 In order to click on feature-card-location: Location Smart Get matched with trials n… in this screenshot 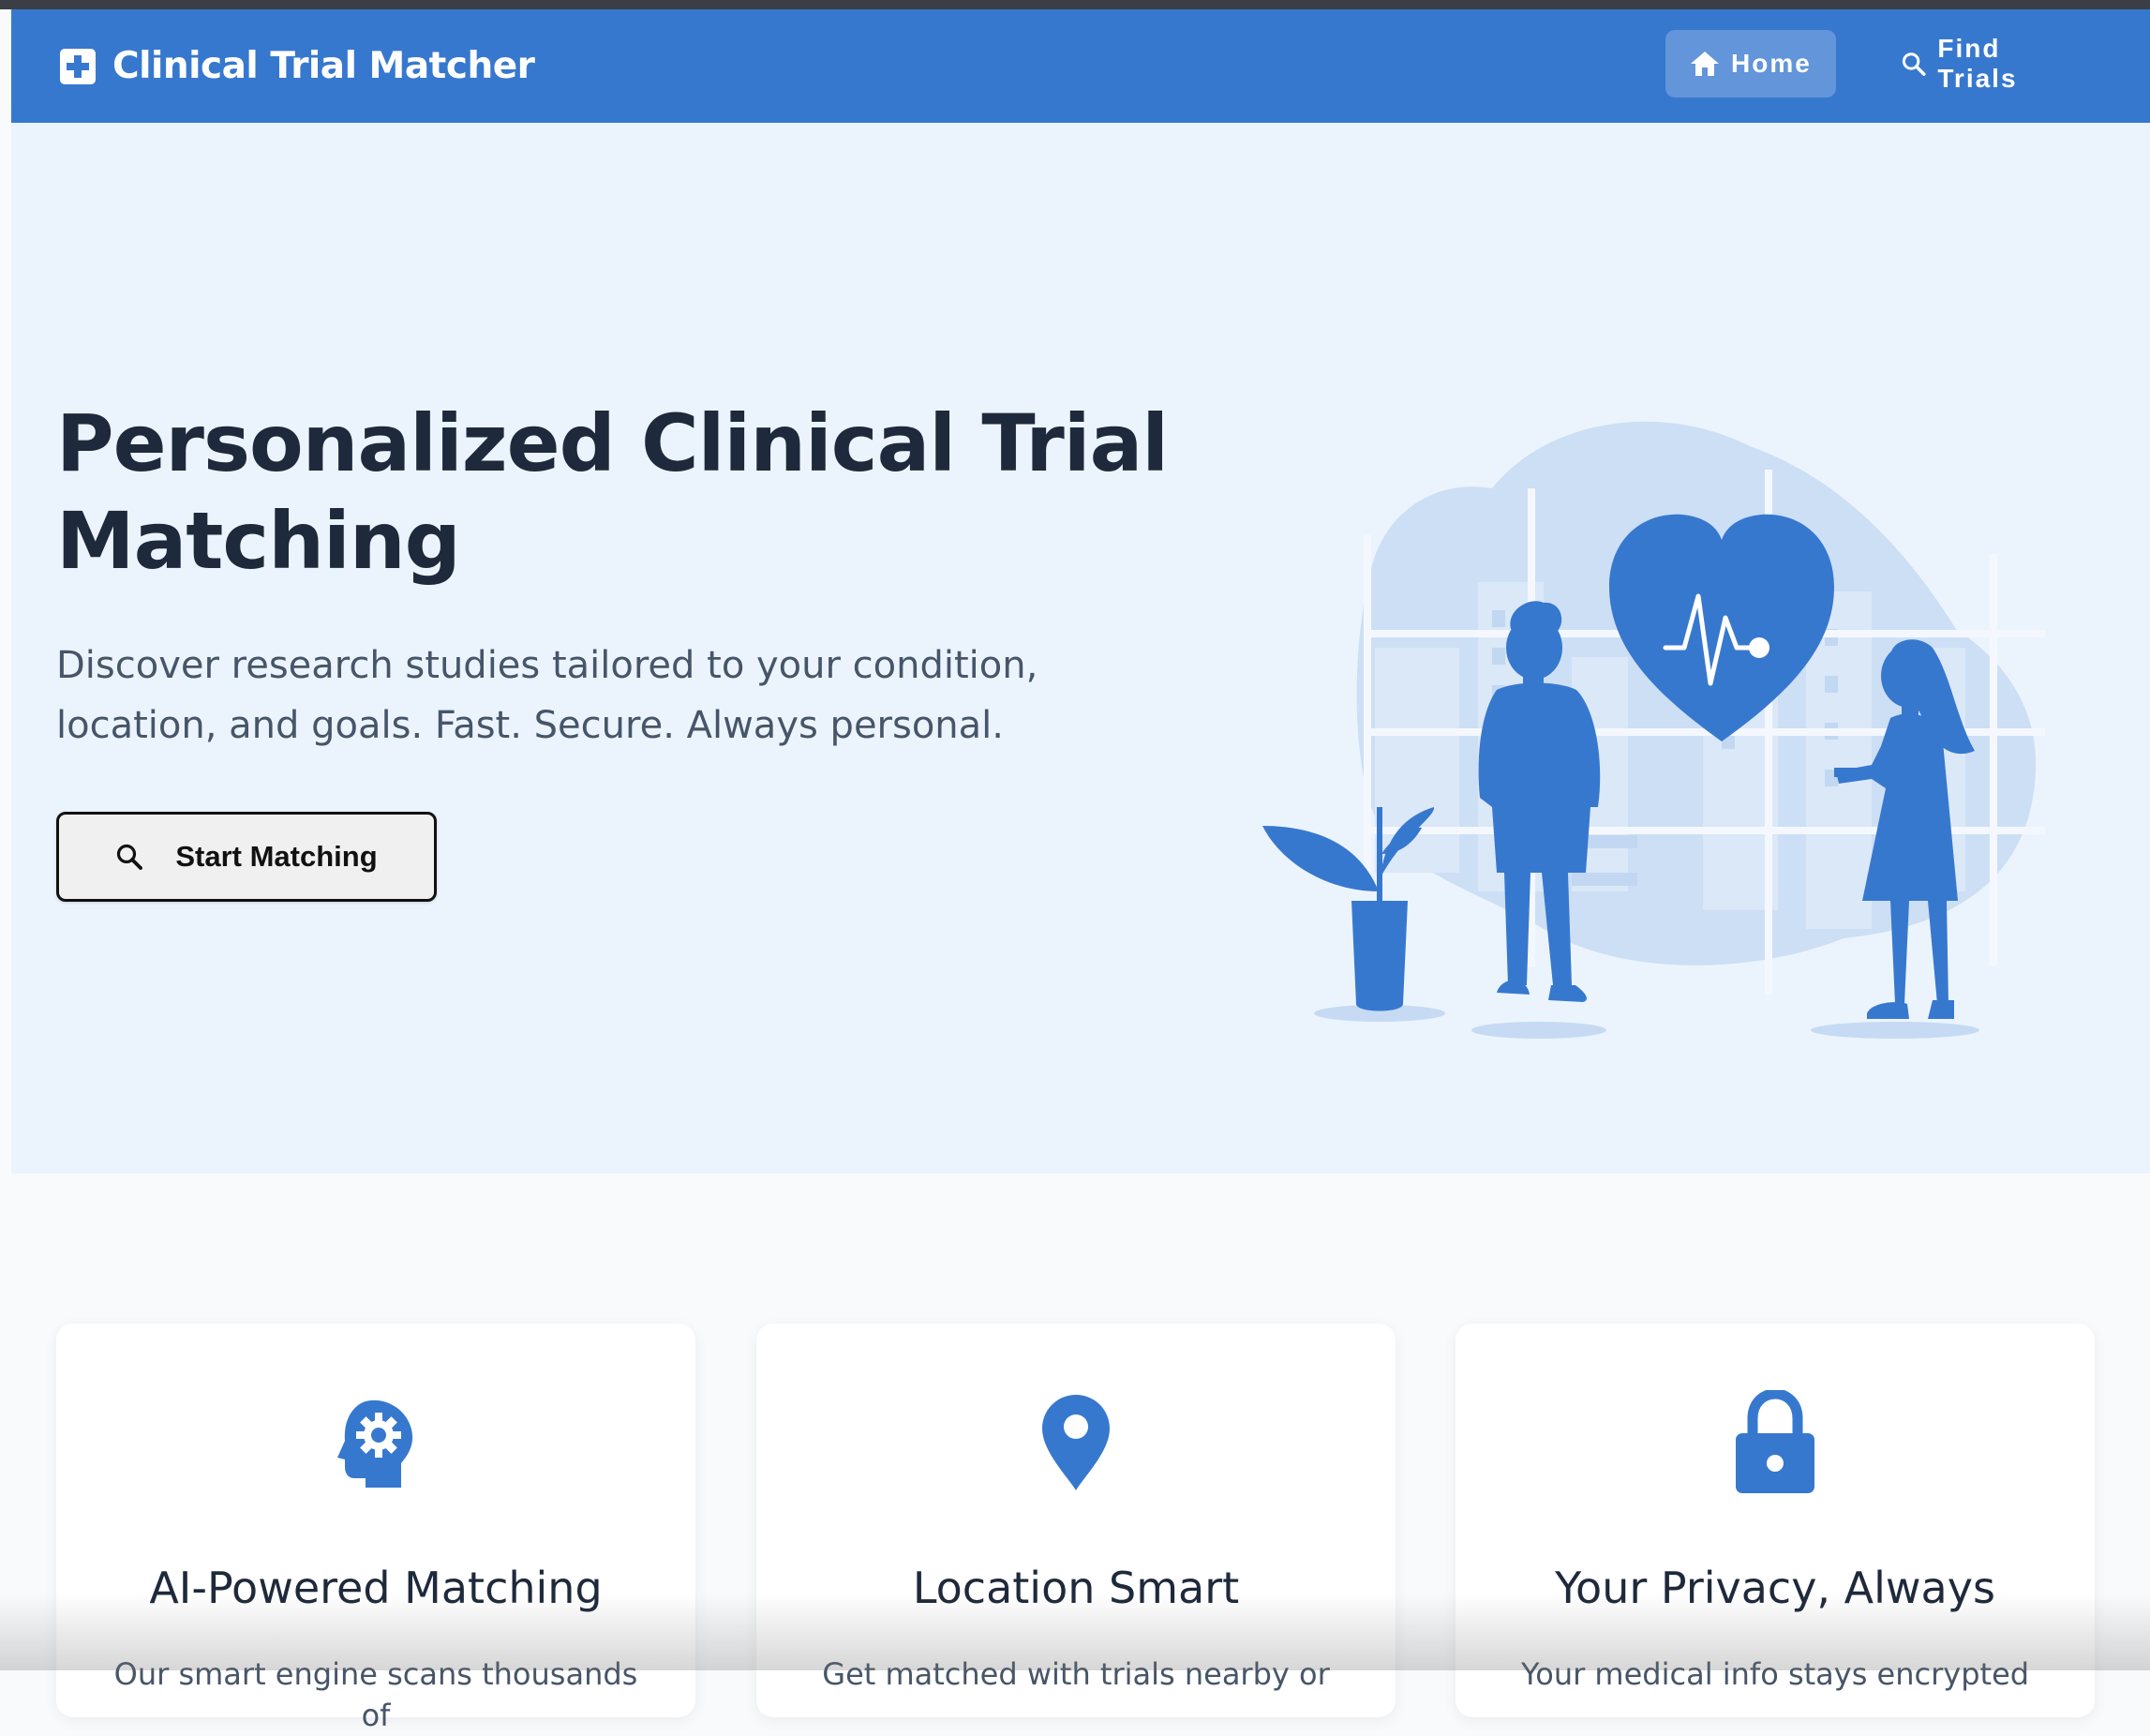, I will do `click(1076, 1520)`.